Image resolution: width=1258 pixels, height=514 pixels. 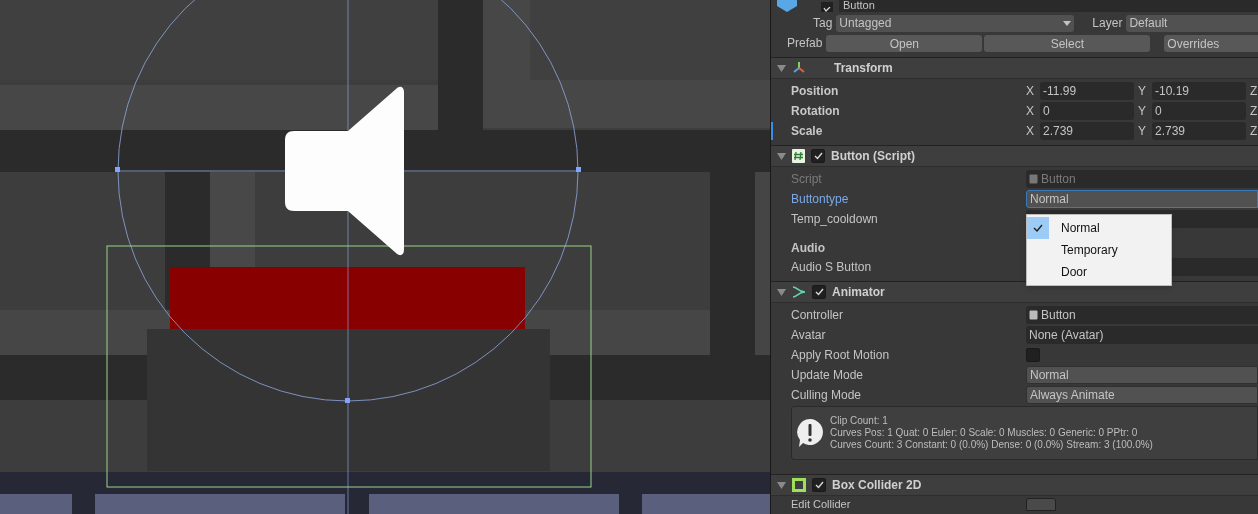 What do you see at coordinates (841, 355) in the screenshot?
I see `field-label: Apply Root Motion` at bounding box center [841, 355].